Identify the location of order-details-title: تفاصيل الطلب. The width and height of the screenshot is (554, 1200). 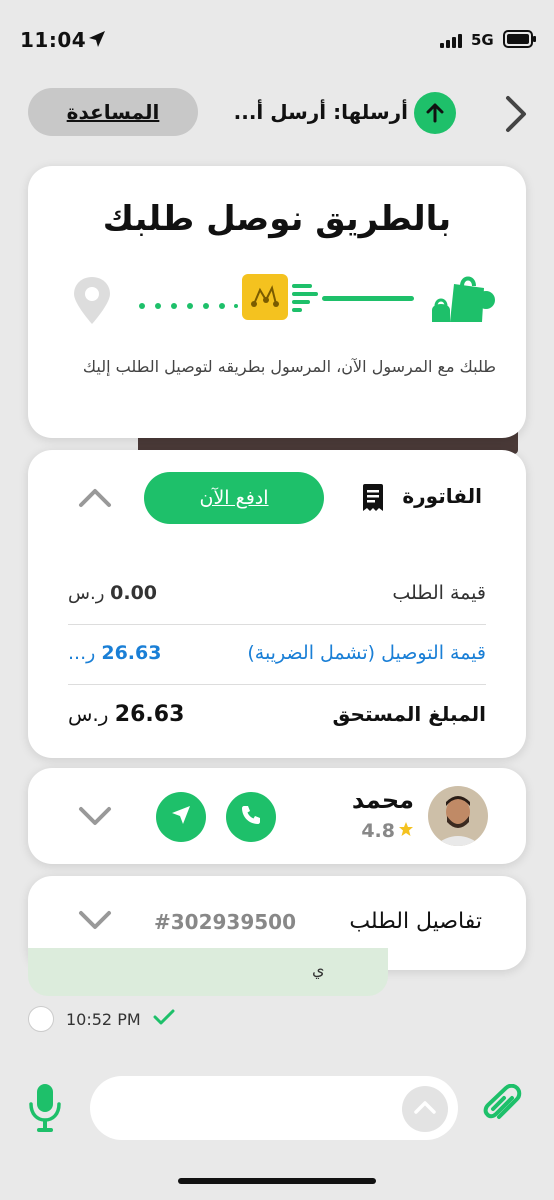
(415, 921).